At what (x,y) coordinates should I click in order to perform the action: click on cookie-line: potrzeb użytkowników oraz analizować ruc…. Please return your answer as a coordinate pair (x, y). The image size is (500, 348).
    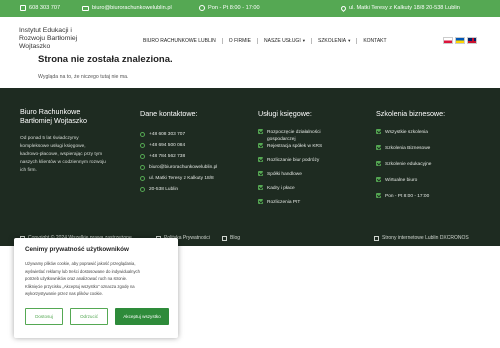
    Looking at the image, I should click on (76, 279).